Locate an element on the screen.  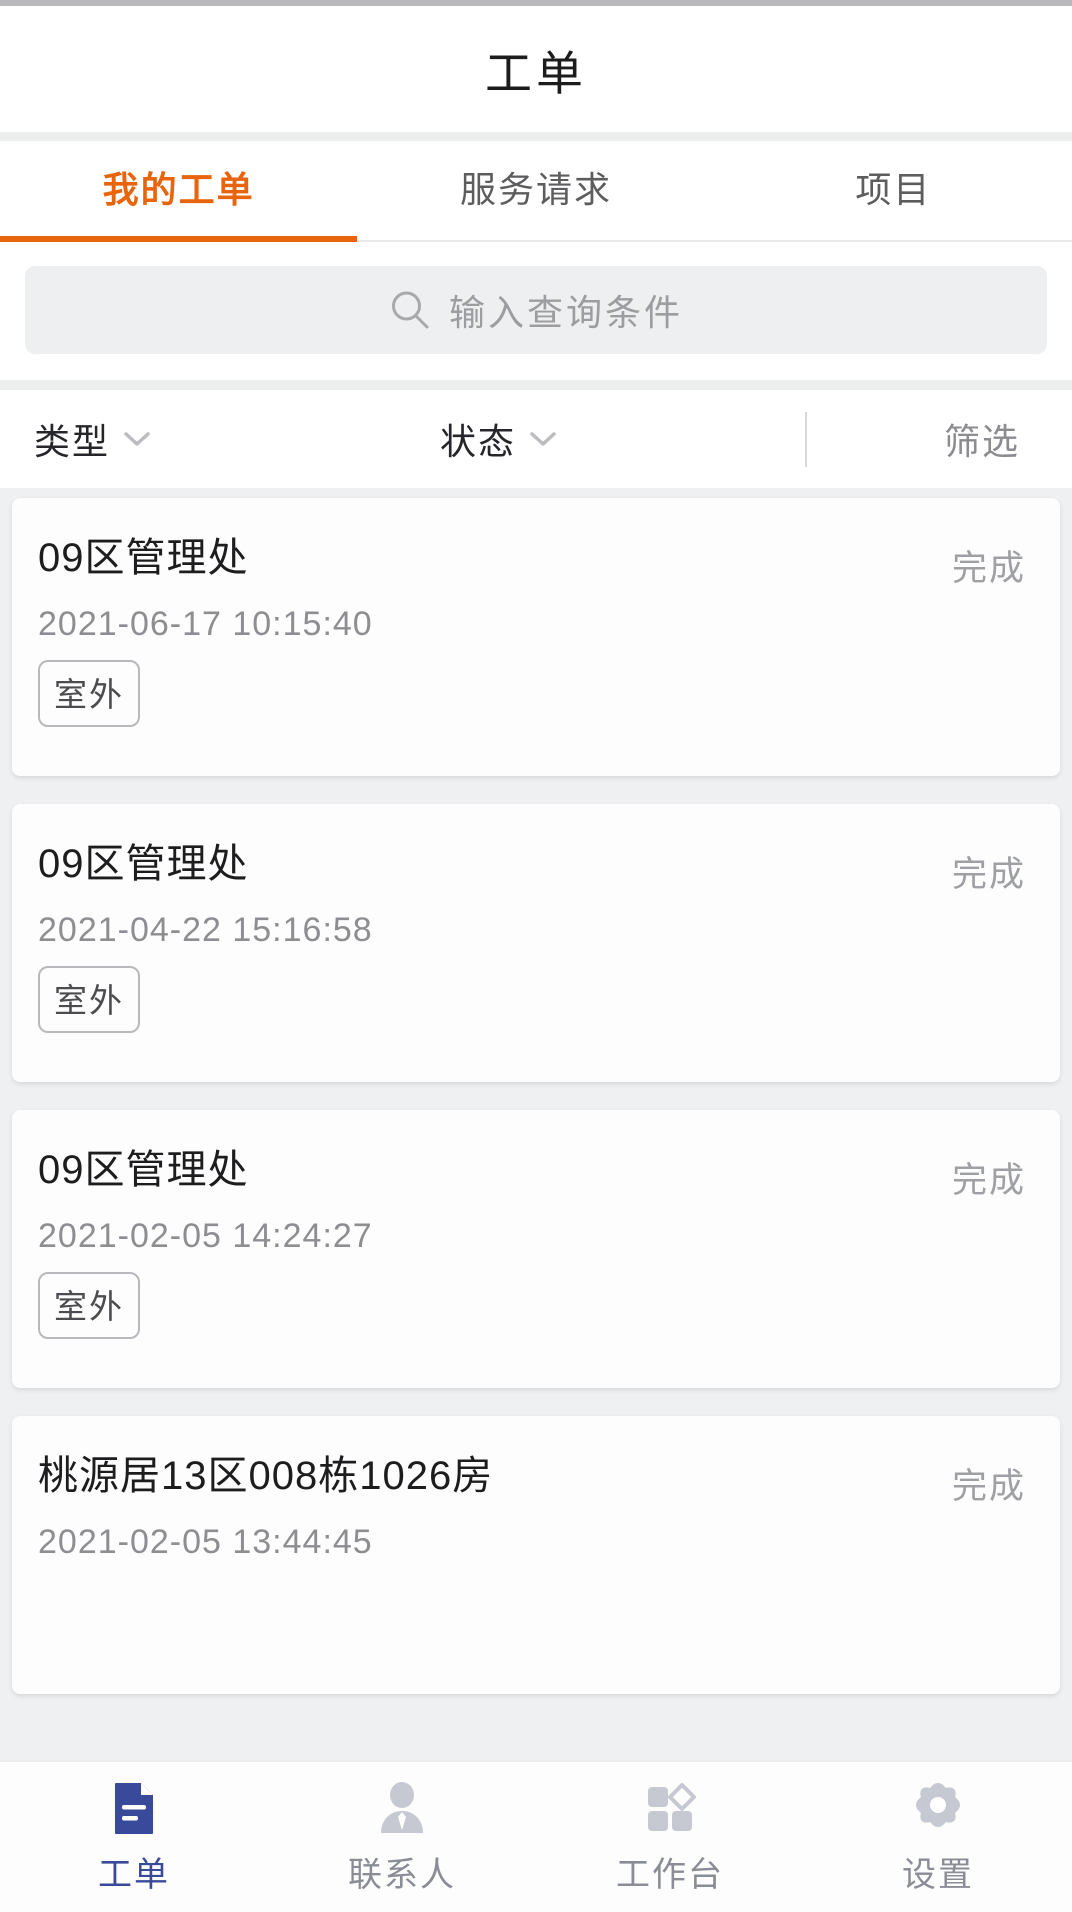
document-icon is located at coordinates (134, 1808).